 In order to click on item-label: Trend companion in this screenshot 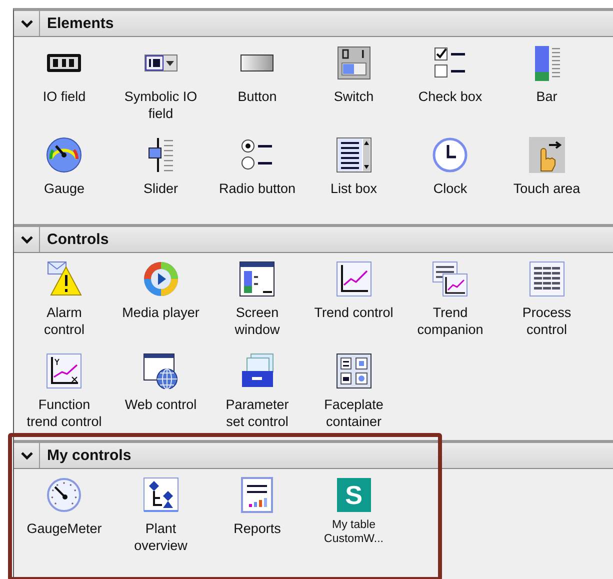, I will do `click(450, 321)`.